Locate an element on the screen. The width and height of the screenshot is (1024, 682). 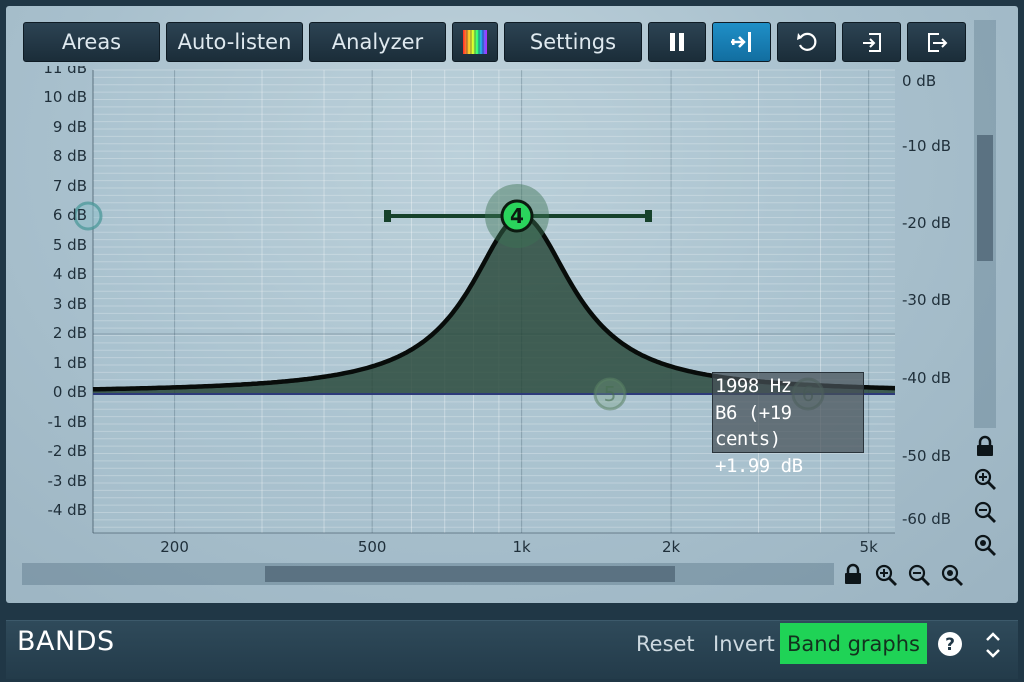
right-db-label: -20 dB is located at coordinates (927, 223).